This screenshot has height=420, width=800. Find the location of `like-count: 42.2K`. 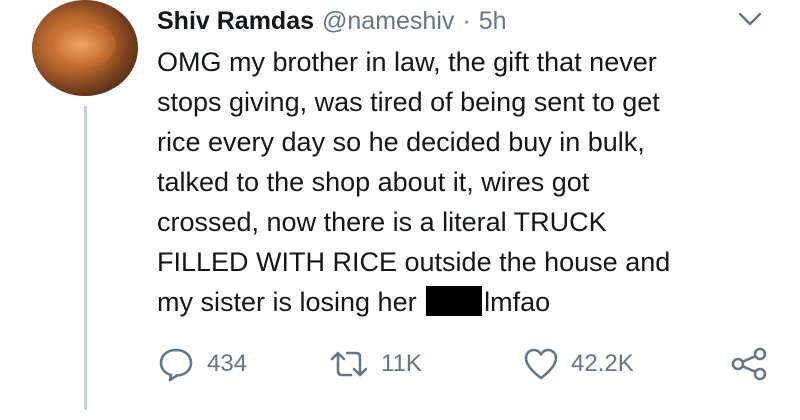

like-count: 42.2K is located at coordinates (602, 363).